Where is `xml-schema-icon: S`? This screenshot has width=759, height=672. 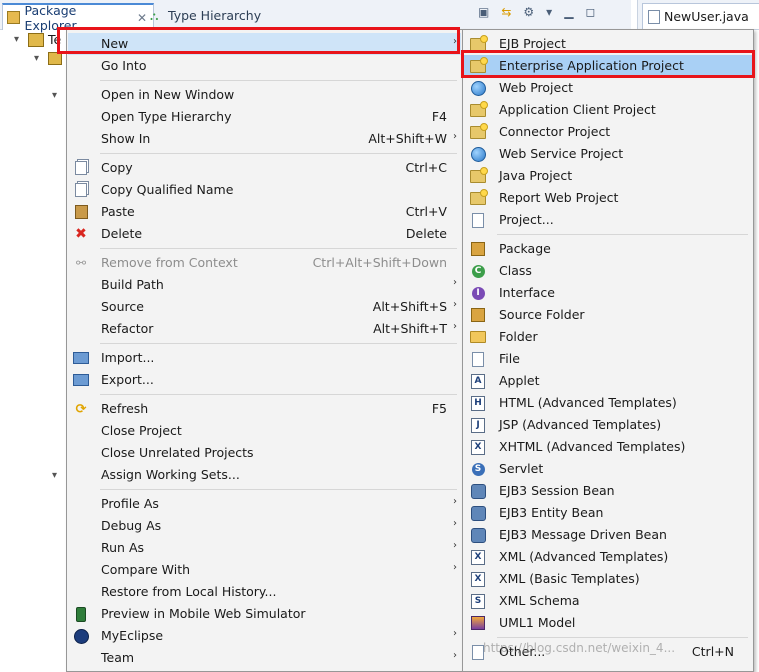
xml-schema-icon: S is located at coordinates (478, 601).